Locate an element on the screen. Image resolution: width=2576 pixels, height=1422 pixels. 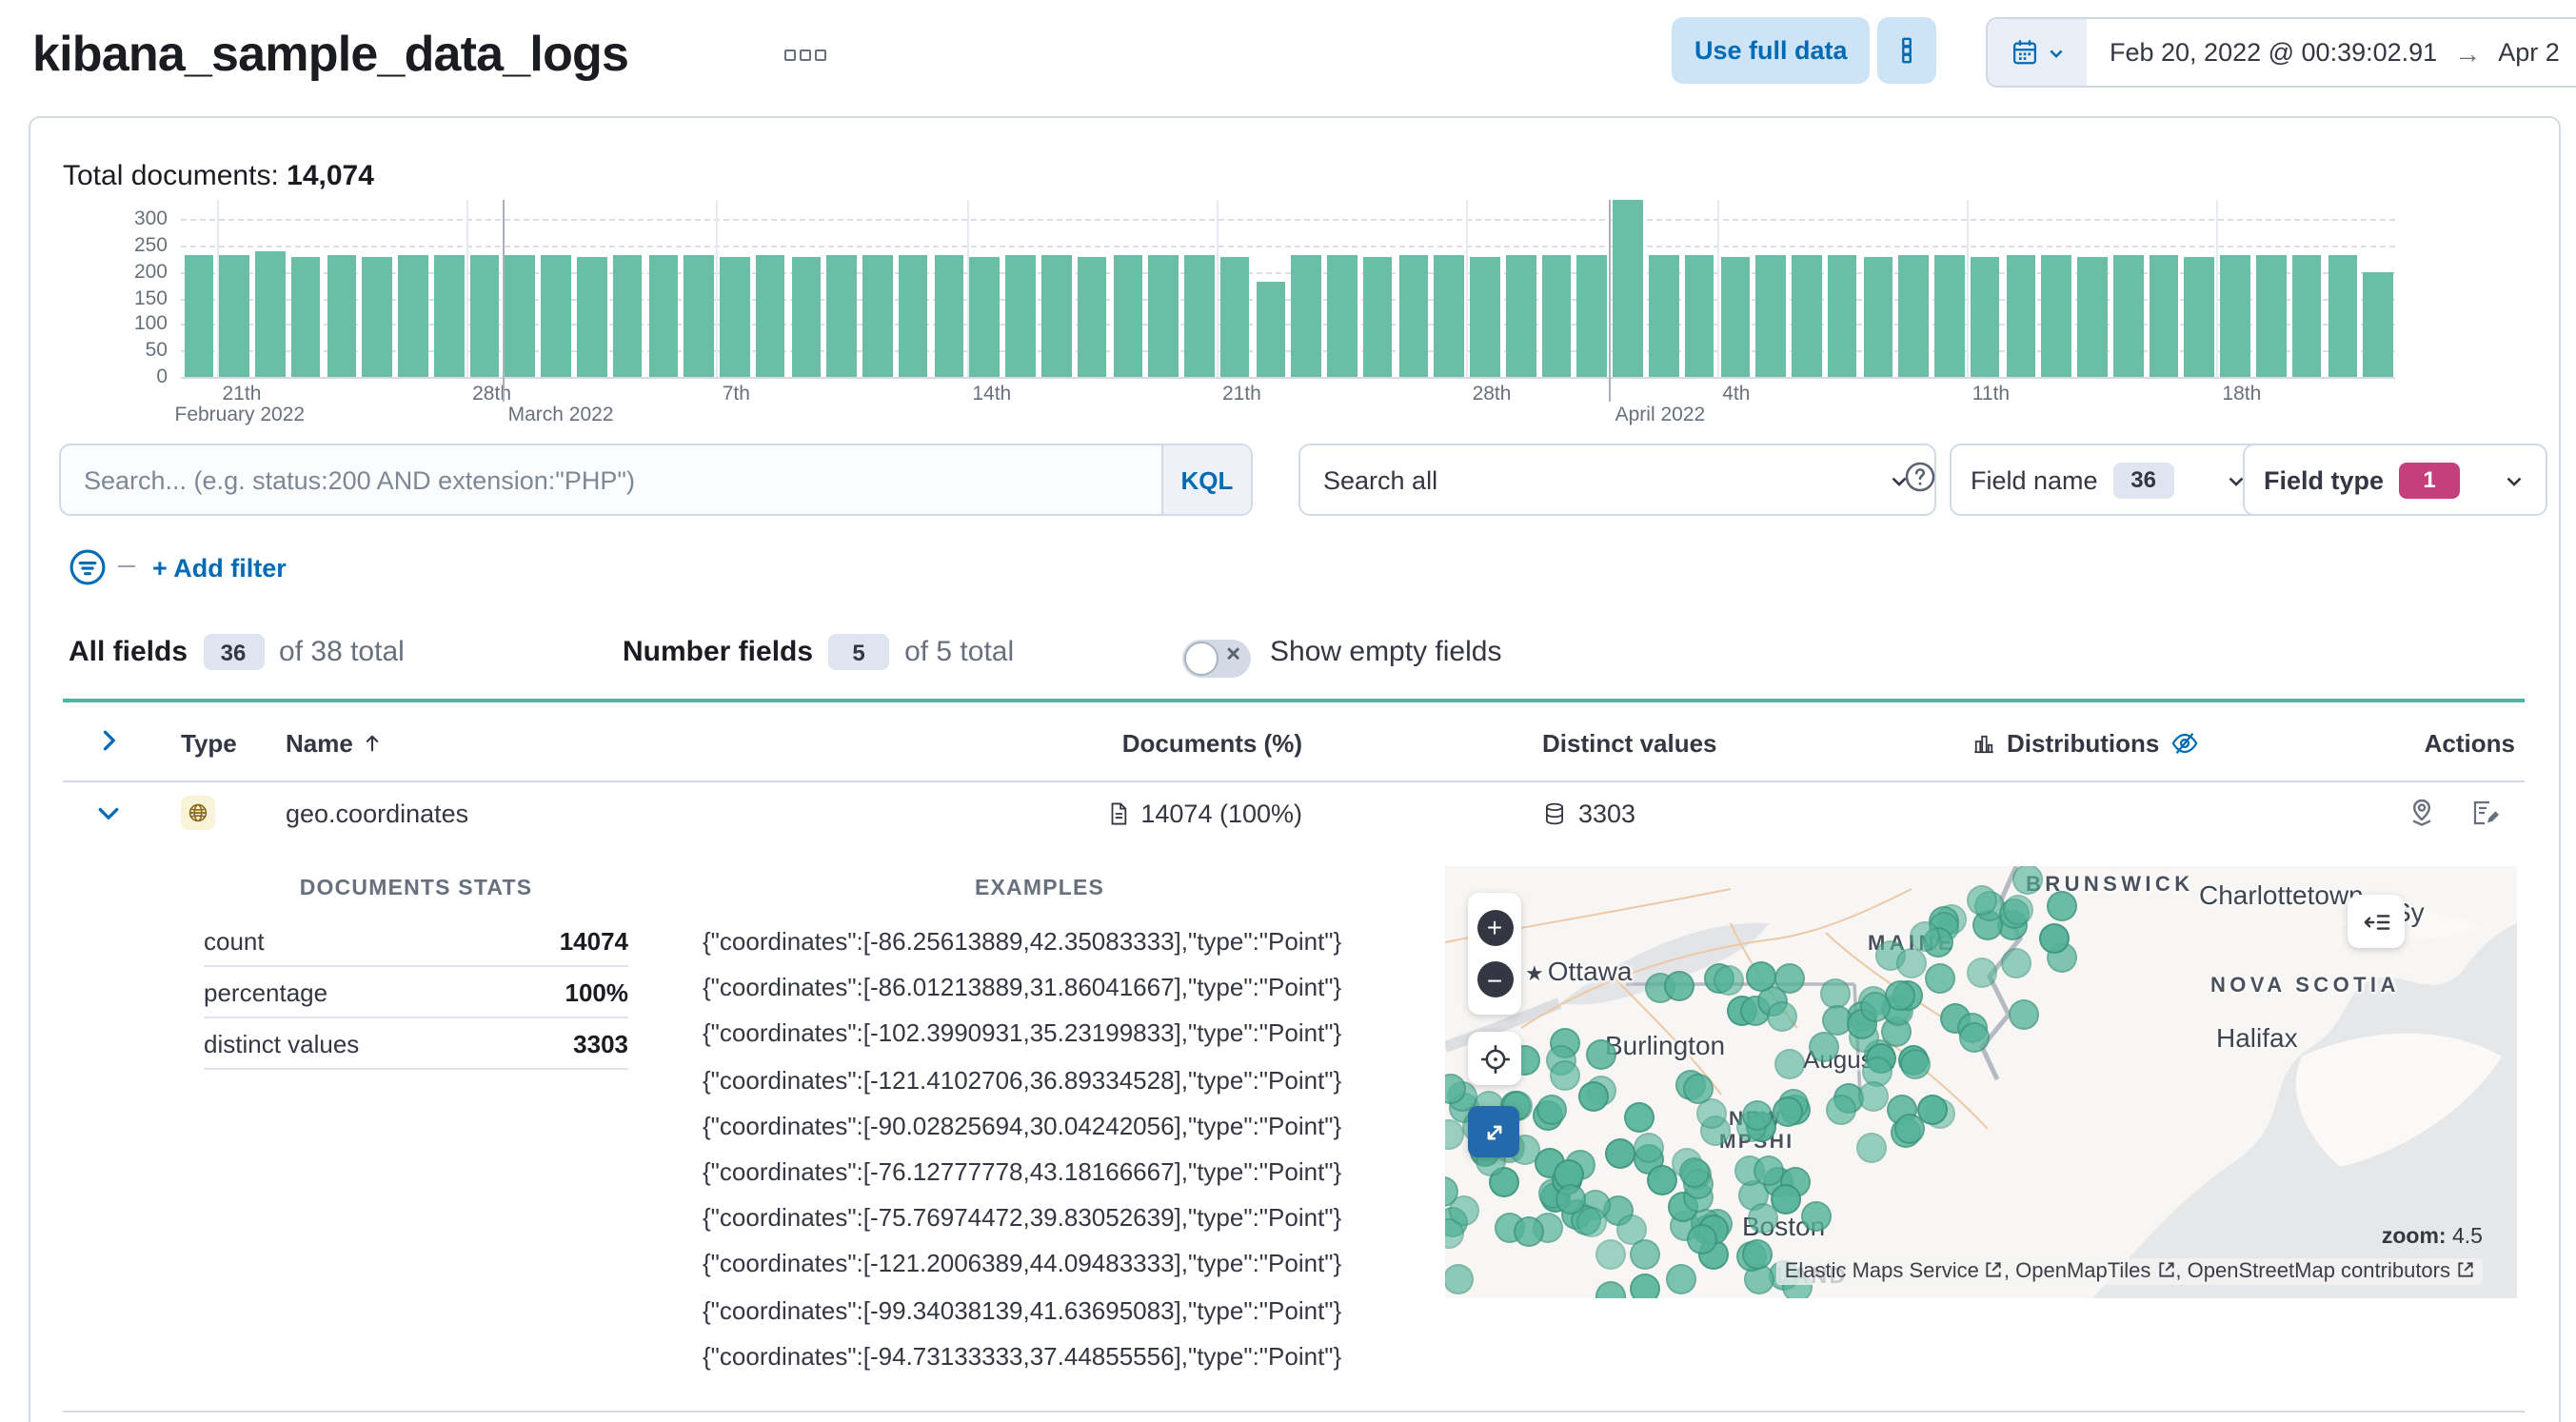
number-fields-summary: Number fields 5 of 5 total is located at coordinates (819, 652).